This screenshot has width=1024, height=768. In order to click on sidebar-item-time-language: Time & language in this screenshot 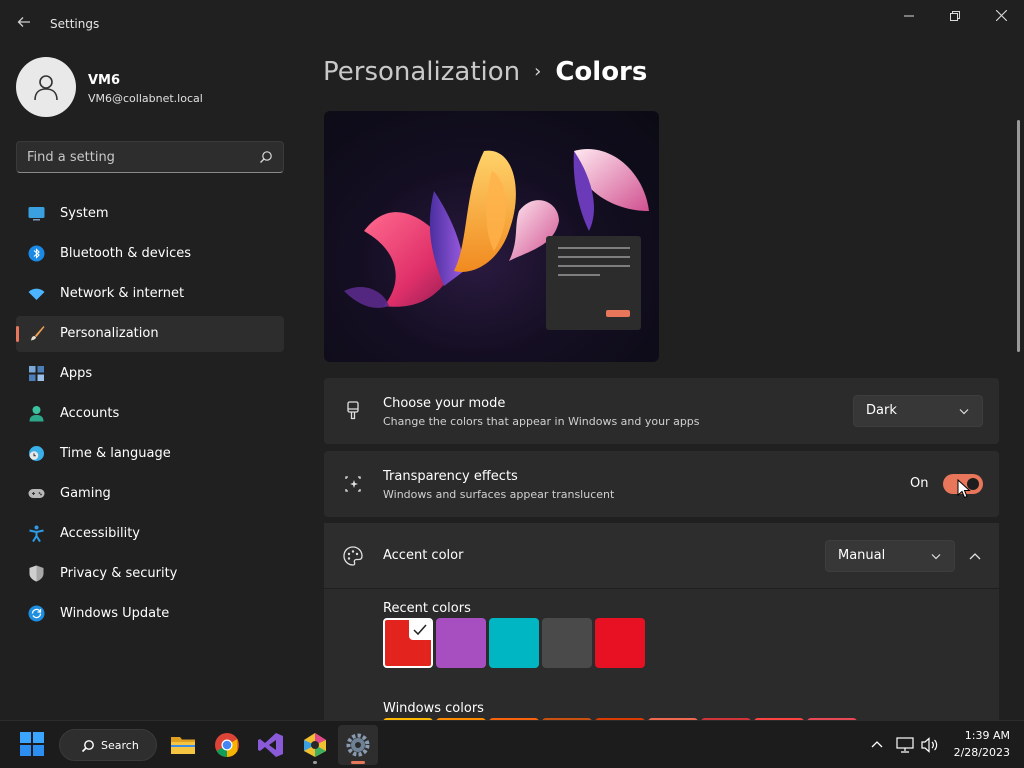, I will do `click(150, 454)`.